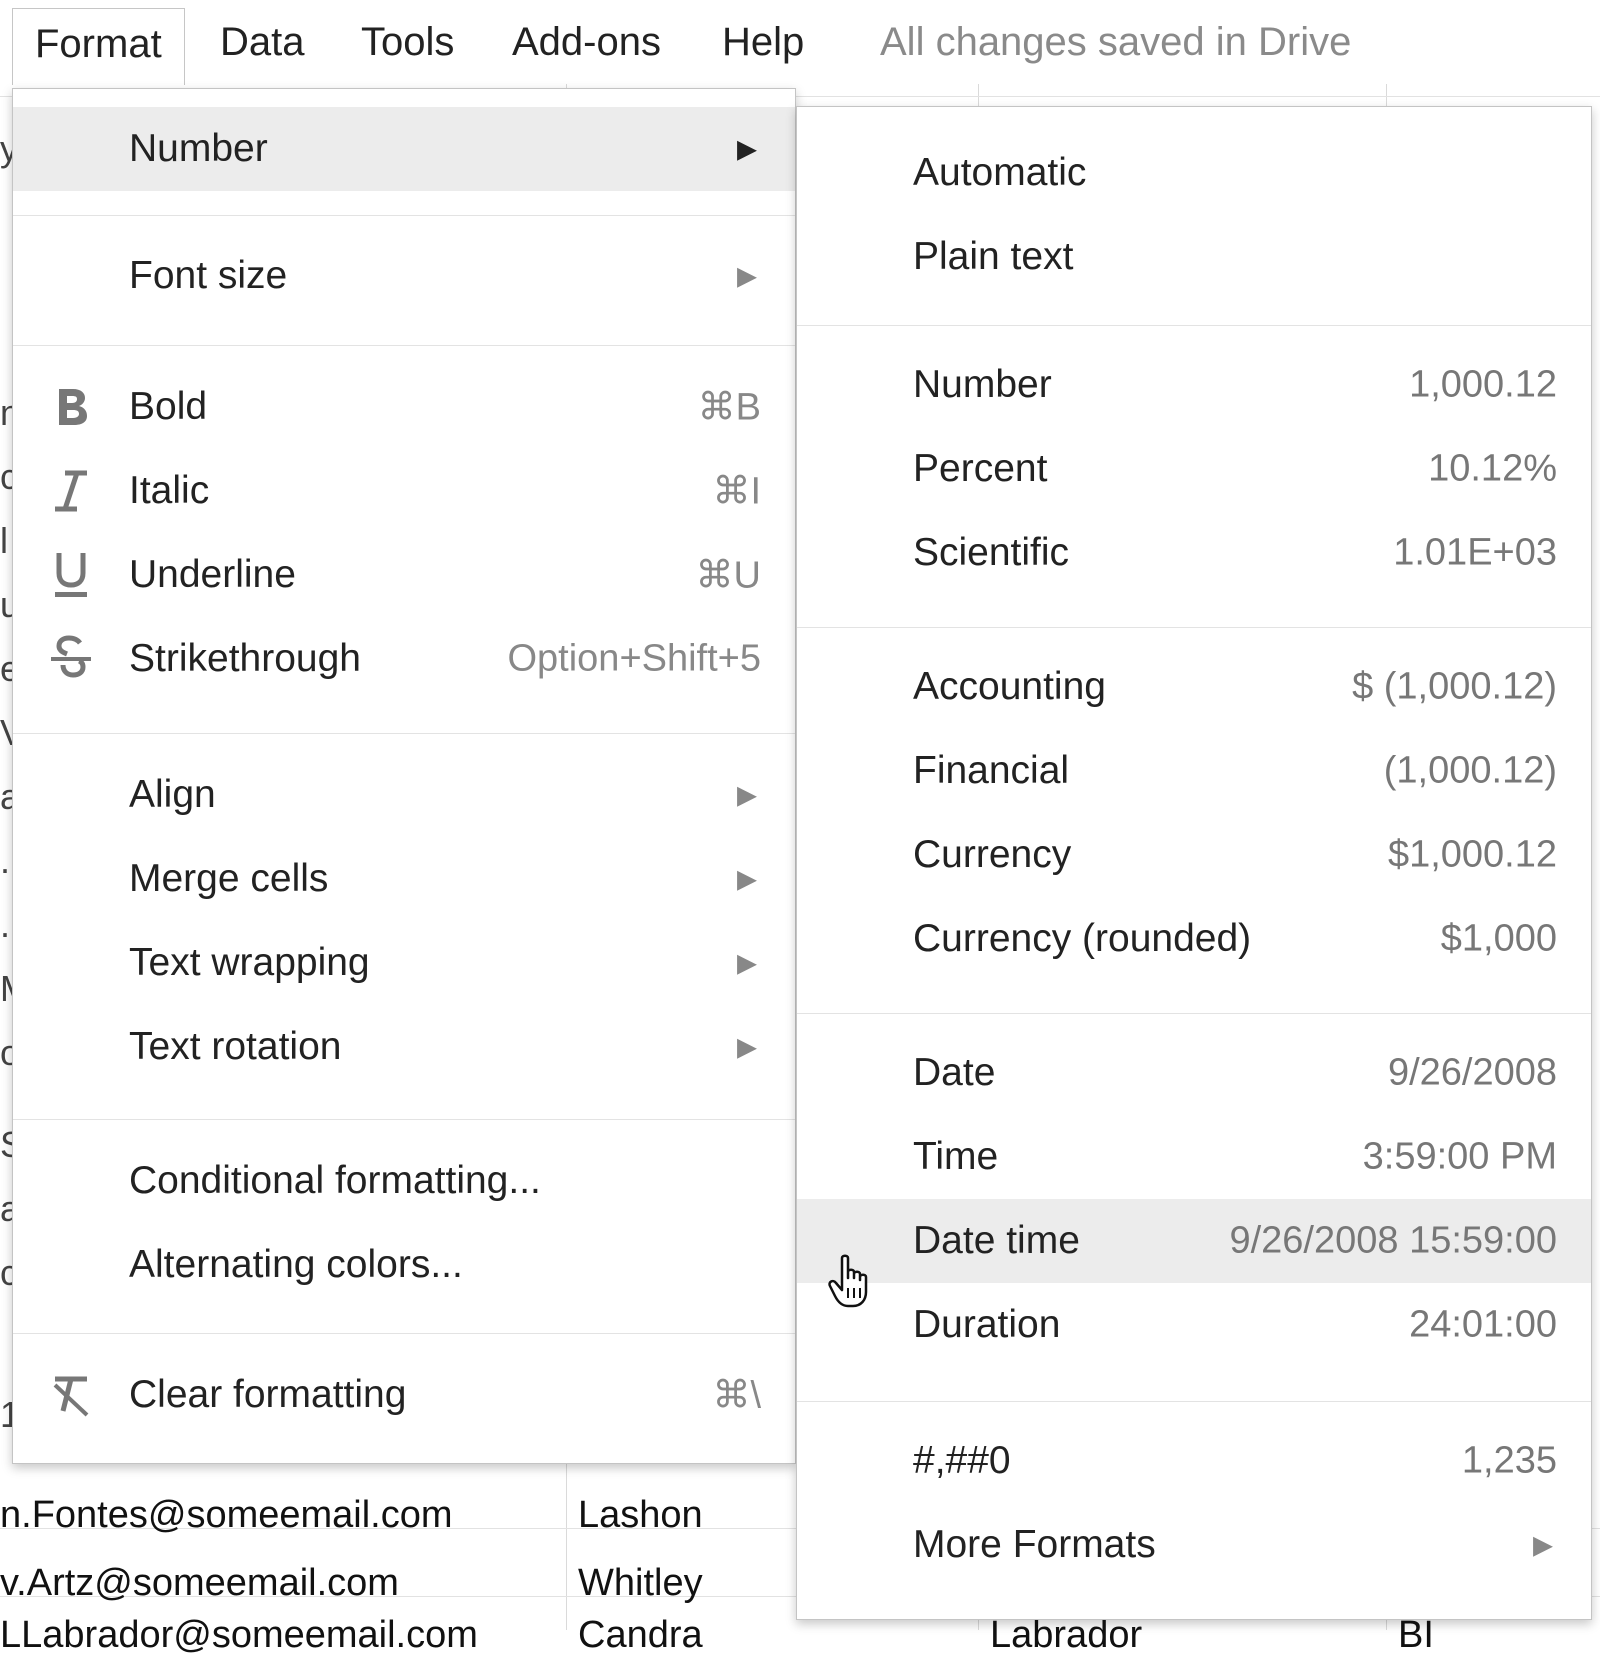  I want to click on shortcut-label: Option+Shift+5, so click(634, 658).